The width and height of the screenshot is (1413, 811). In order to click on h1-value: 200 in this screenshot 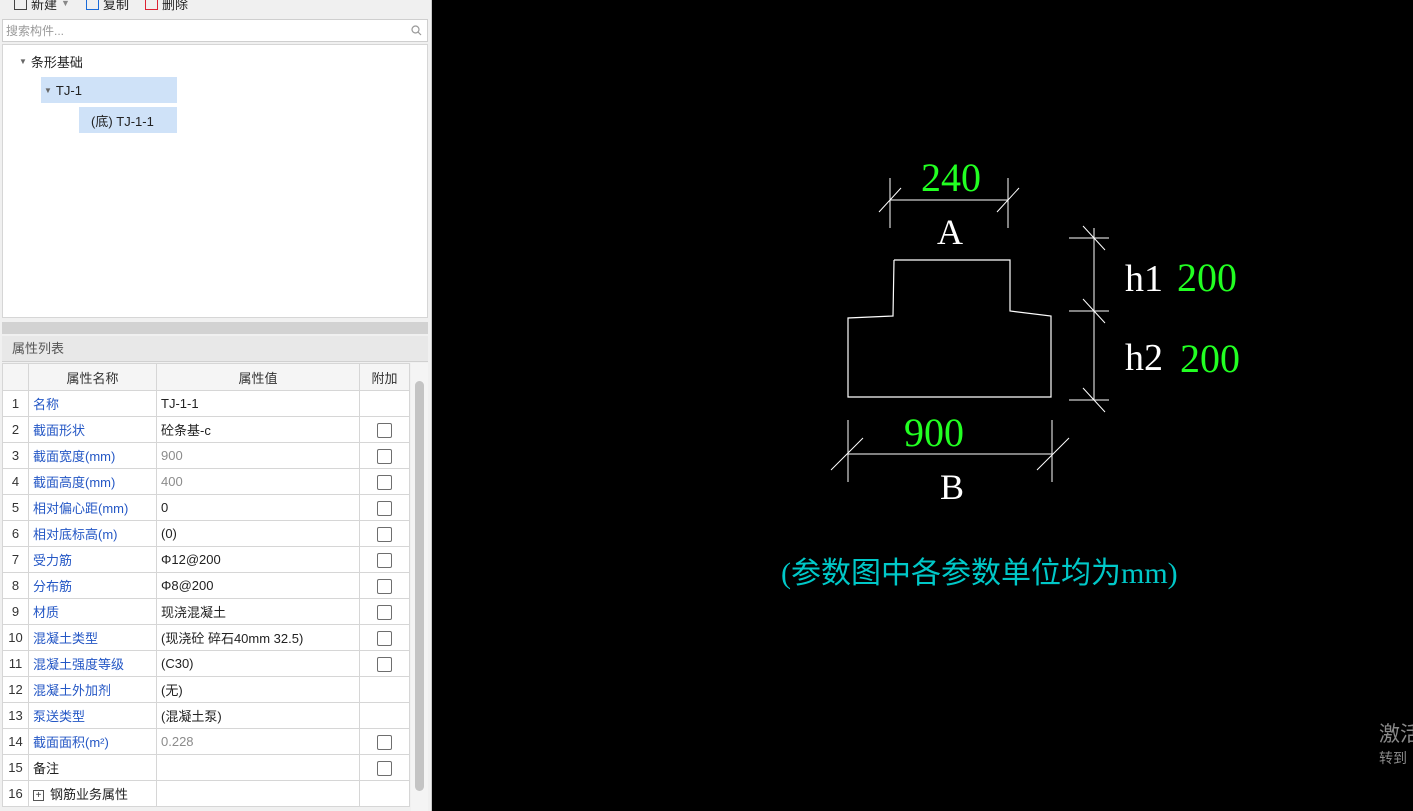, I will do `click(1207, 277)`.